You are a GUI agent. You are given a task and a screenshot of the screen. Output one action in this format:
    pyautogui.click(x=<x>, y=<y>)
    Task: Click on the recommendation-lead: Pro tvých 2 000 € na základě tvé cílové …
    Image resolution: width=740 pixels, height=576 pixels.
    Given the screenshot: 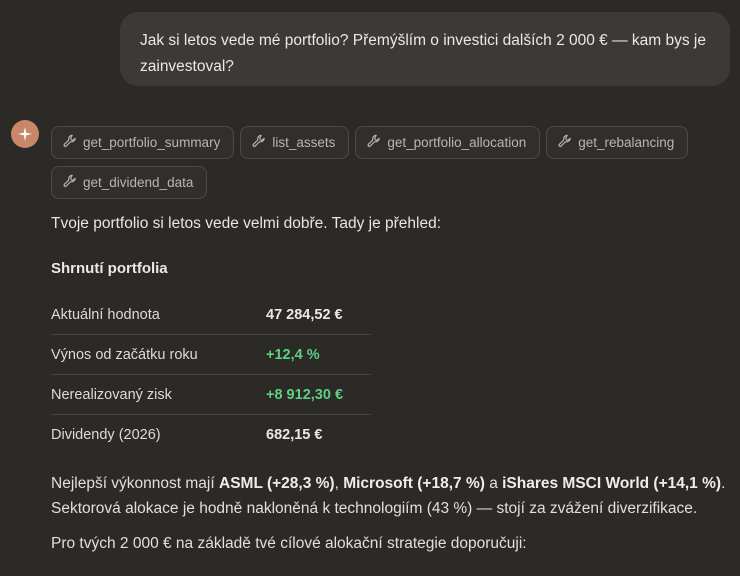 What is the action you would take?
    pyautogui.click(x=289, y=543)
    